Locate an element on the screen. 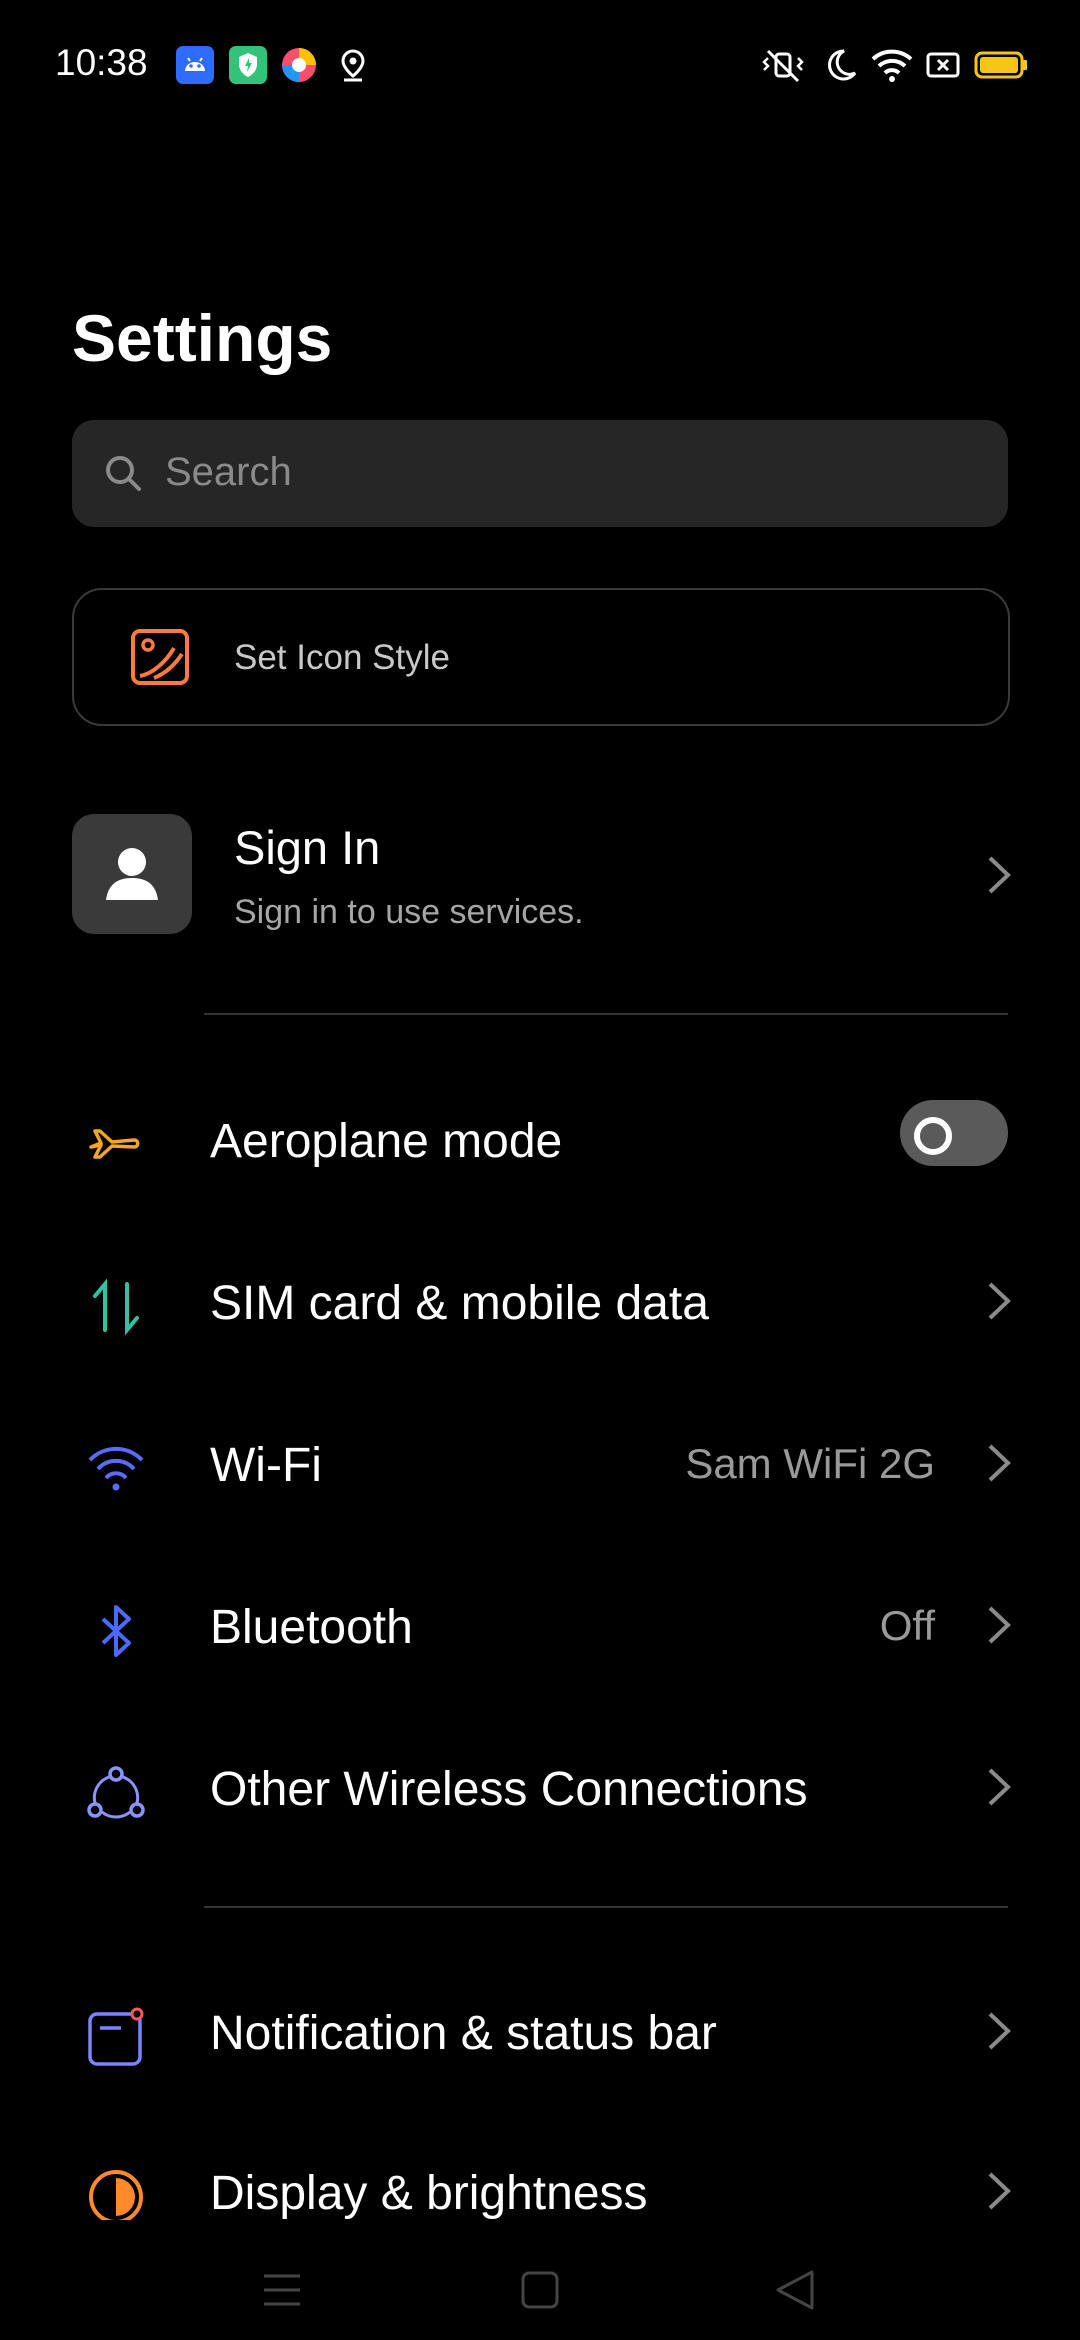  wifi-network-name: Sam WiFi 2G is located at coordinates (810, 1463).